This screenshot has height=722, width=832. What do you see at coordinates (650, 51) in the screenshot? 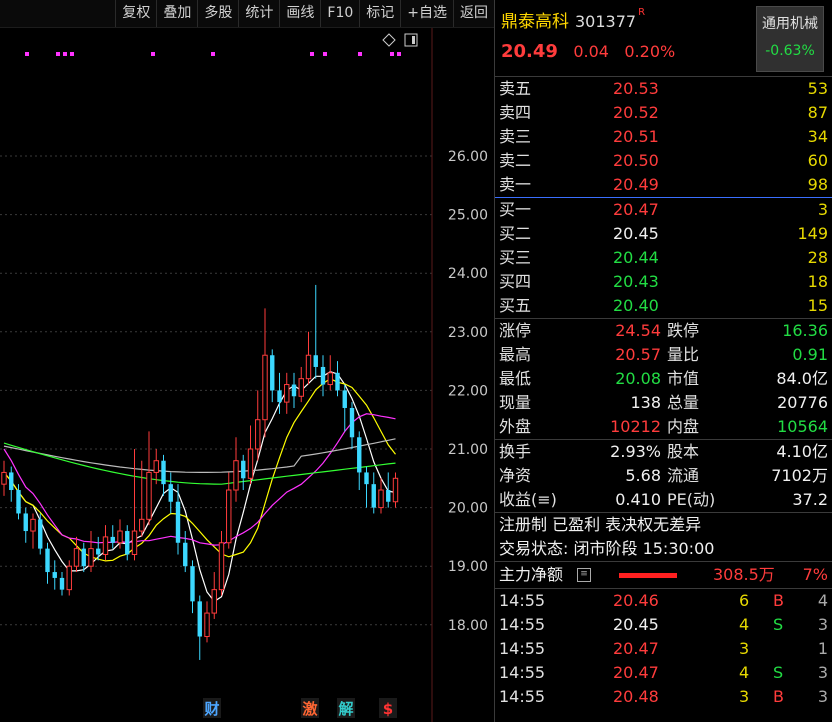
I see `price-change-pct: 0.20%` at bounding box center [650, 51].